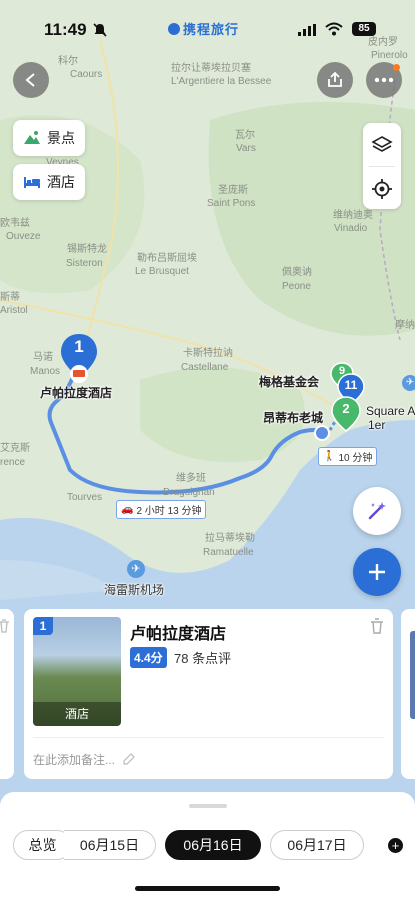 The image size is (415, 900). I want to click on map-place-label: 科尔, so click(68, 61).